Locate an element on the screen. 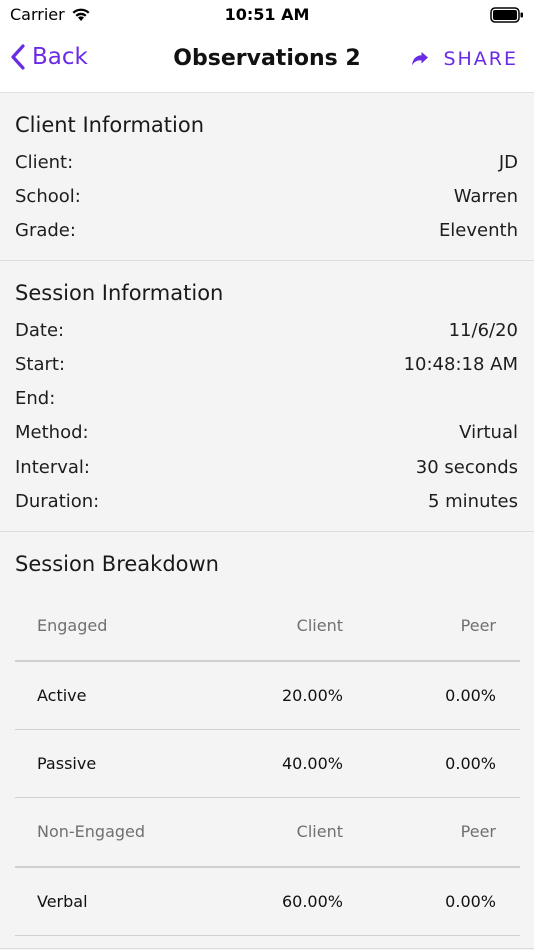  row-category: Active is located at coordinates (62, 695).